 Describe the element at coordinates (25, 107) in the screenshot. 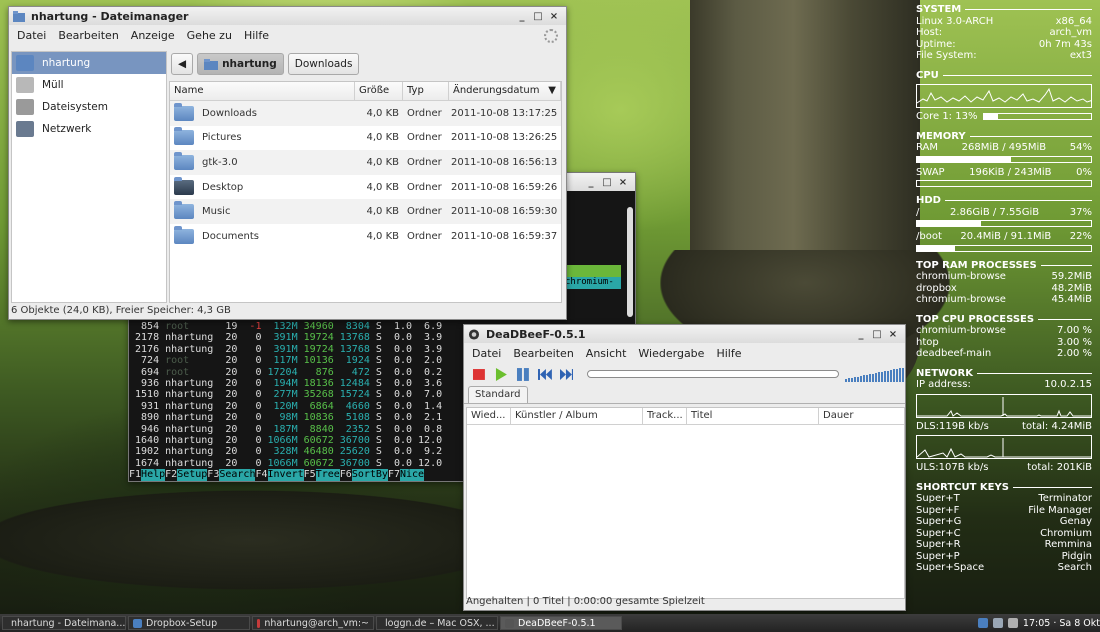

I see `drive-icon` at that location.